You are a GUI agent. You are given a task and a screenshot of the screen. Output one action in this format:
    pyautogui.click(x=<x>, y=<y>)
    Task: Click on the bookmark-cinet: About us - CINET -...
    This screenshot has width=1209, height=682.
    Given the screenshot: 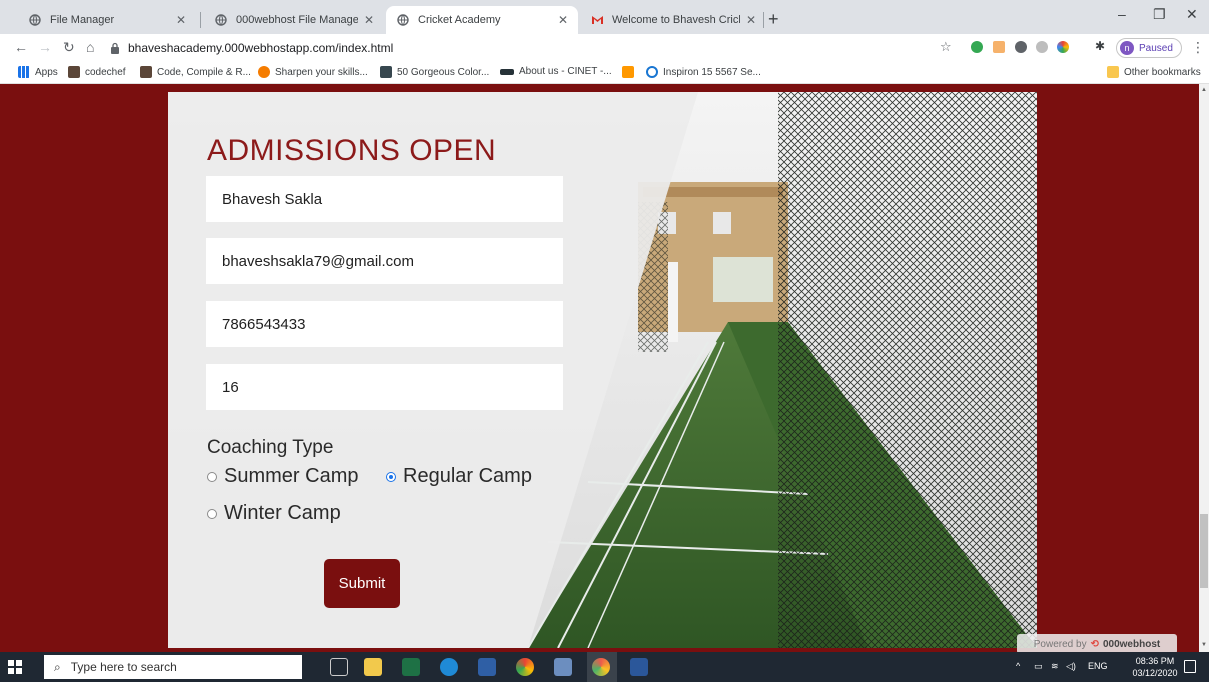 What is the action you would take?
    pyautogui.click(x=556, y=71)
    